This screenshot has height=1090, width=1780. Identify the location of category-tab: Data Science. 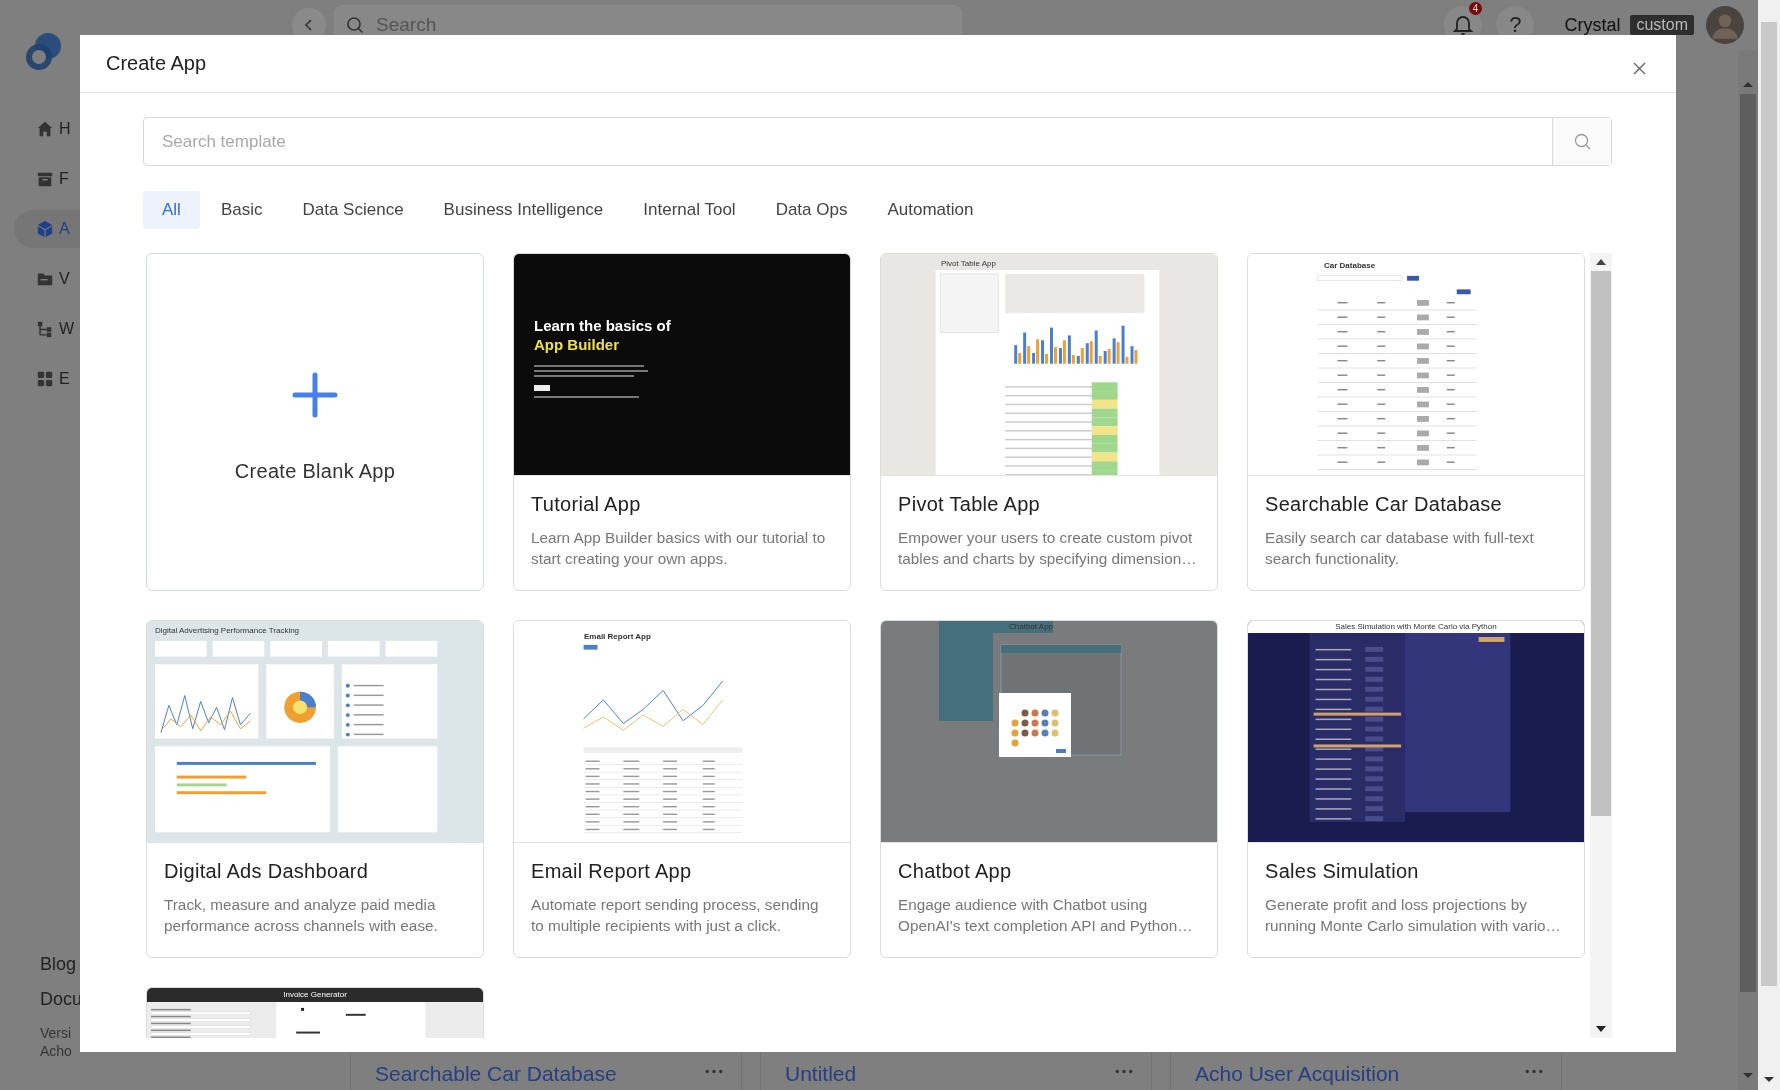
(353, 210).